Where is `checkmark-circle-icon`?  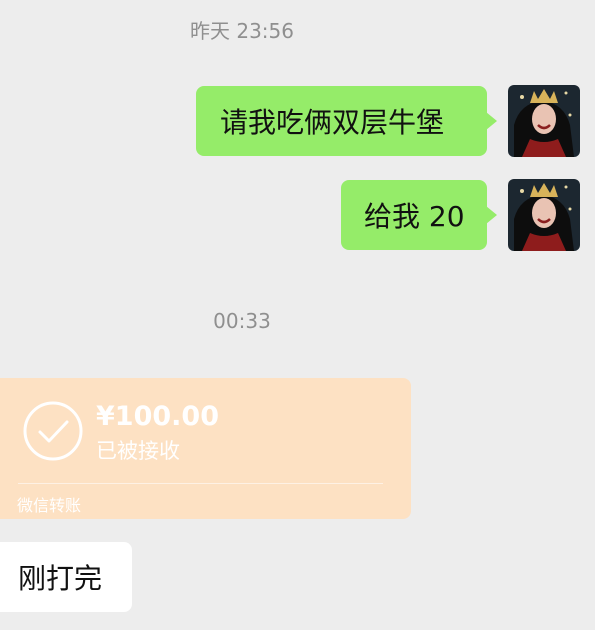 checkmark-circle-icon is located at coordinates (53, 431).